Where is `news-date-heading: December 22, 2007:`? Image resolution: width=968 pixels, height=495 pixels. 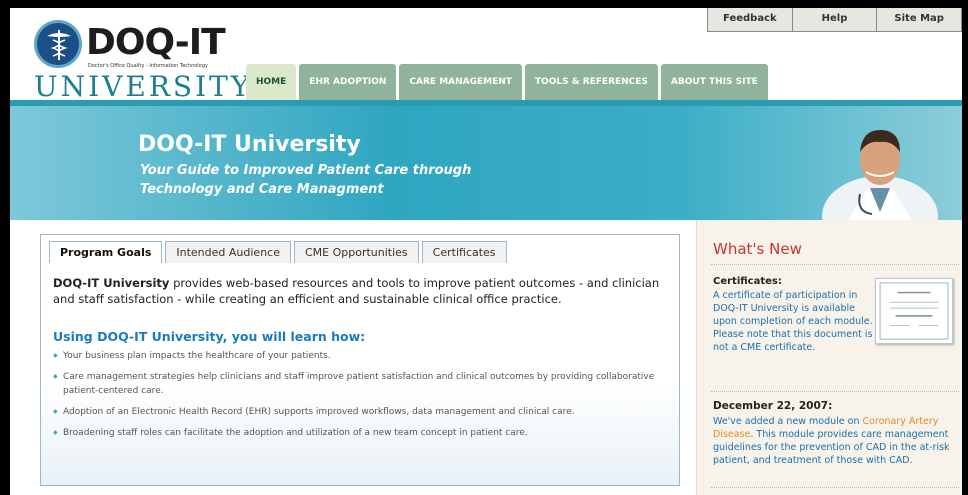 news-date-heading: December 22, 2007: is located at coordinates (773, 406).